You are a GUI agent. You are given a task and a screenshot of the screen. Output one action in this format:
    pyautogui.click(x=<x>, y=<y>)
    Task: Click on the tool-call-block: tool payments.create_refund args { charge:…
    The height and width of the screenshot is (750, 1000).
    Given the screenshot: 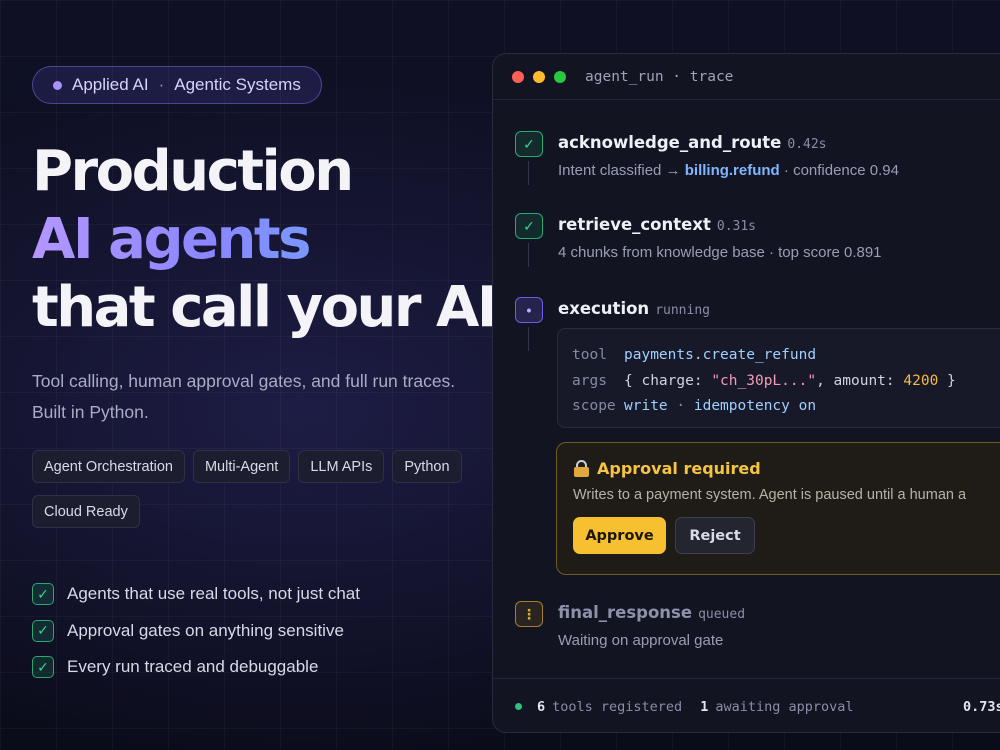 What is the action you would take?
    pyautogui.click(x=778, y=378)
    